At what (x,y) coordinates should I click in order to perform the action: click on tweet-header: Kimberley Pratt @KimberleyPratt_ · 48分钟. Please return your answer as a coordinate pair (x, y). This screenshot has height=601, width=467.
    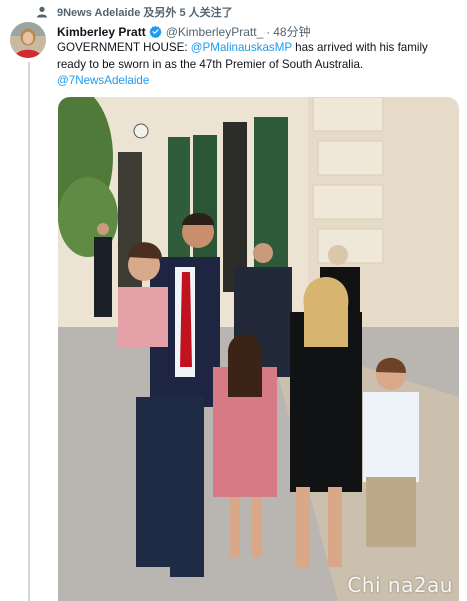
    Looking at the image, I should click on (184, 31).